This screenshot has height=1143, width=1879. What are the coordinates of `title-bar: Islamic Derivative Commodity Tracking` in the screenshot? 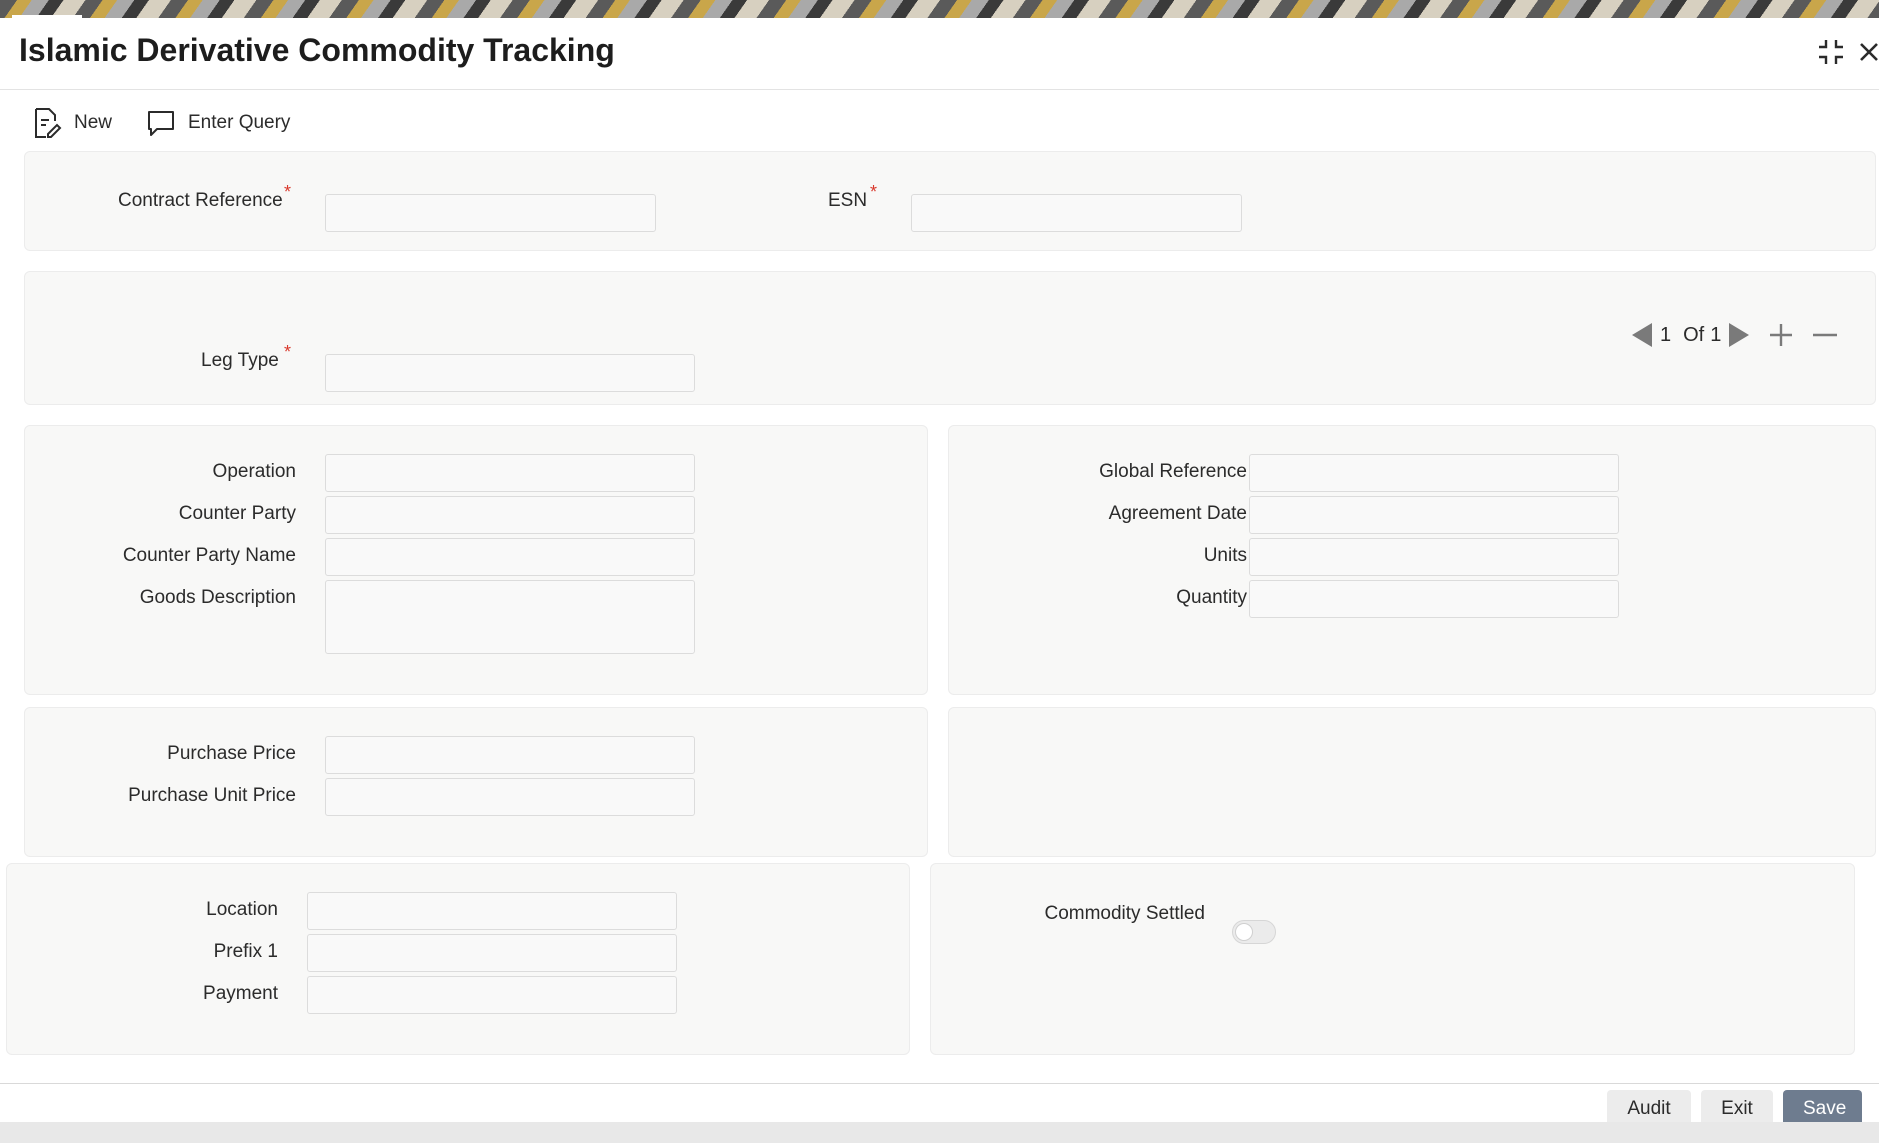 It's located at (939, 54).